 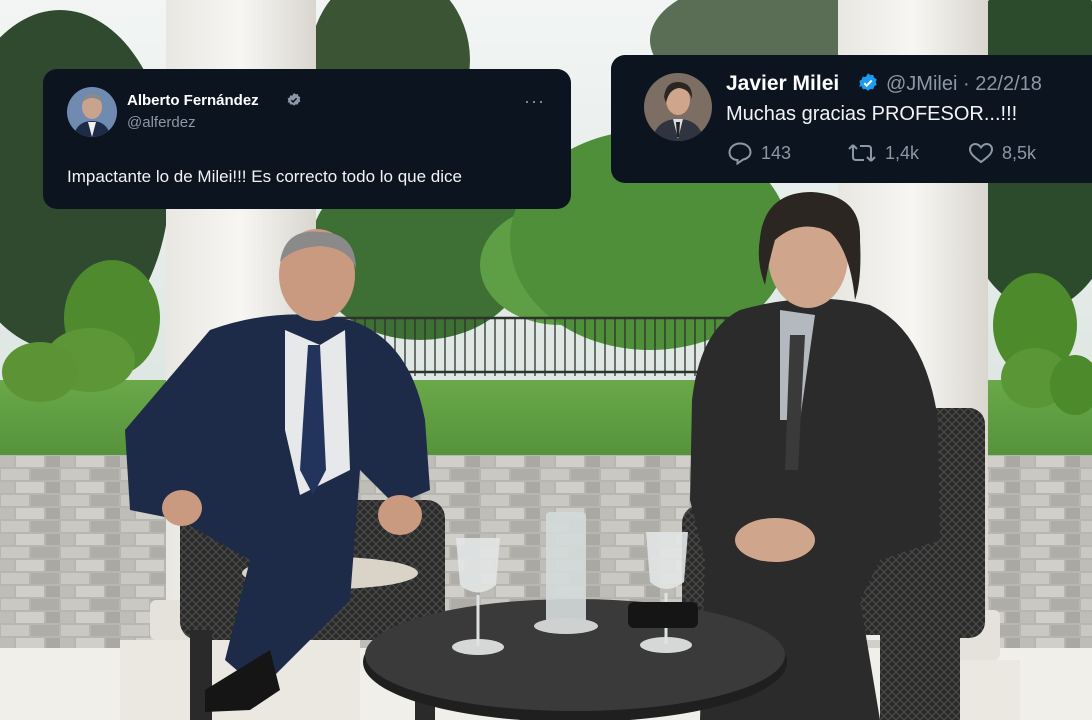 What do you see at coordinates (872, 114) in the screenshot?
I see `tweet-text: Muchas gracias PROFESOR...!!!` at bounding box center [872, 114].